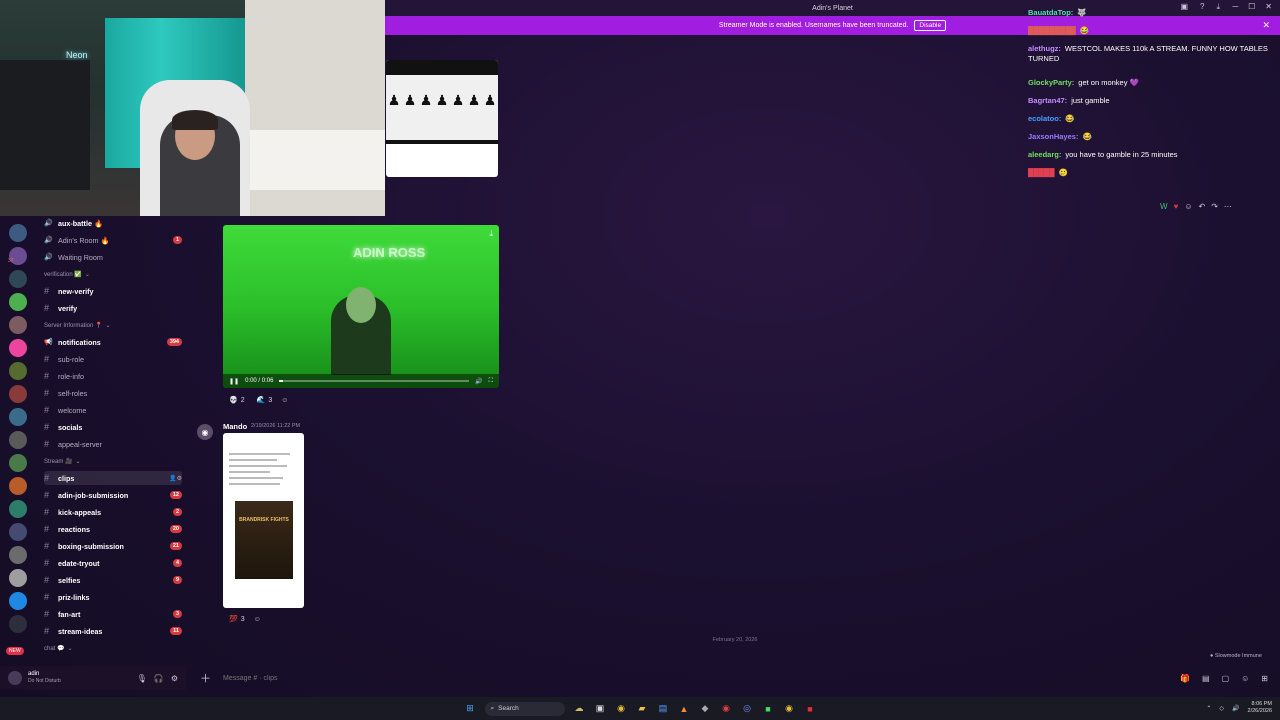  What do you see at coordinates (113, 342) in the screenshot?
I see `channel-notifications: 📢 notifications 394` at bounding box center [113, 342].